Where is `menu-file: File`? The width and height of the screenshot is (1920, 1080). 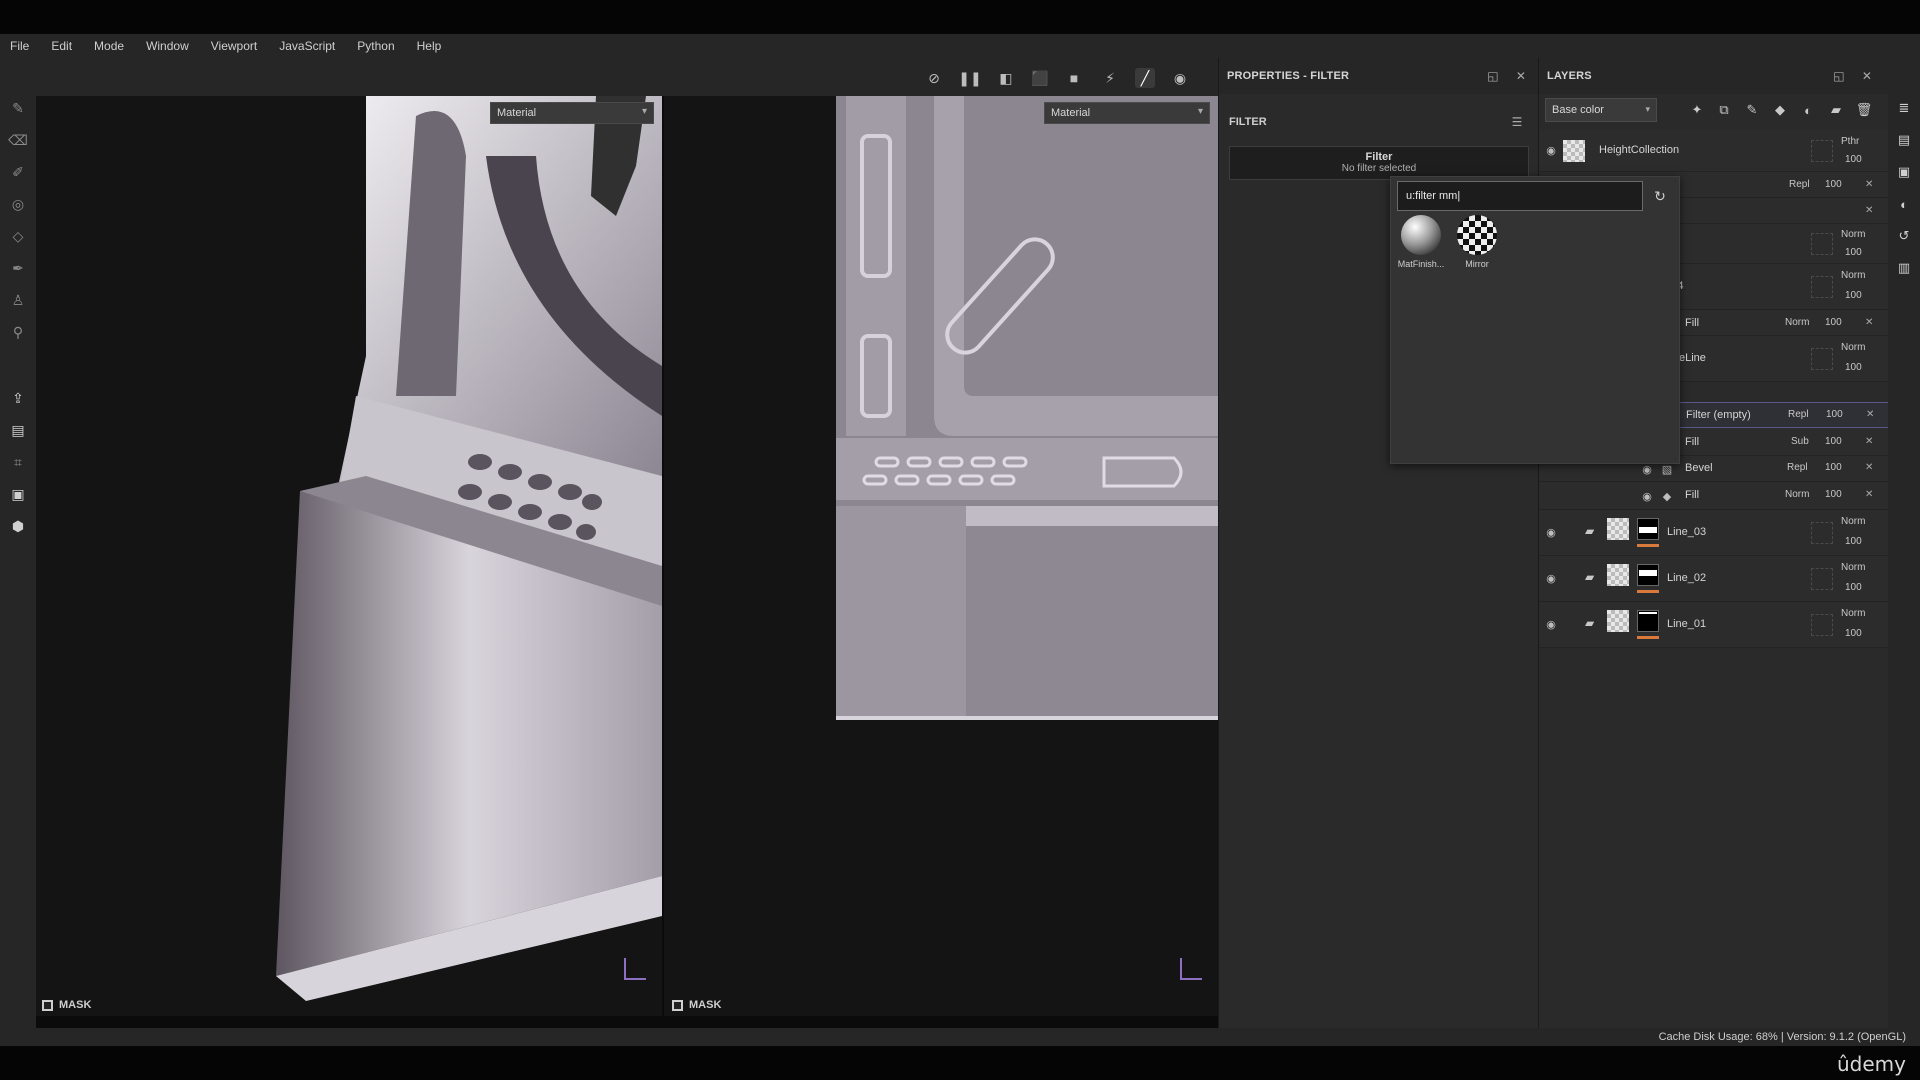
menu-file: File is located at coordinates (19, 46).